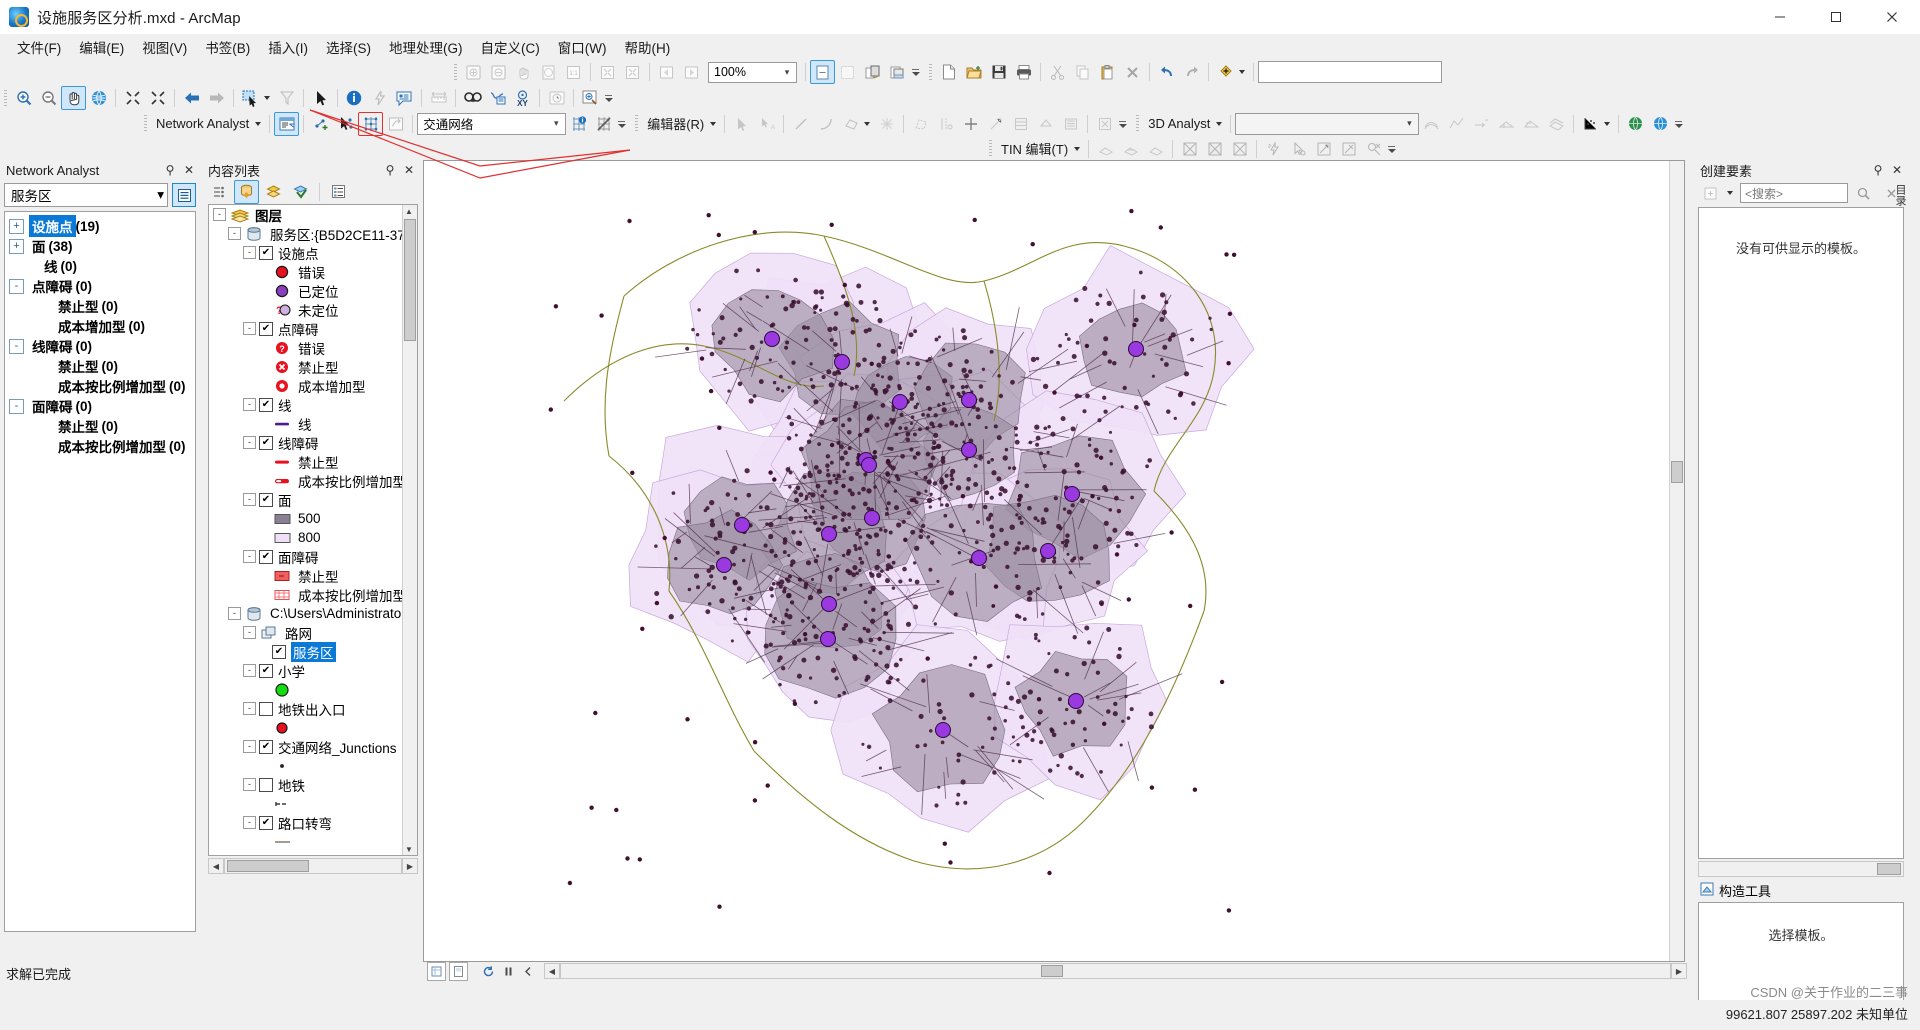  What do you see at coordinates (438, 98) in the screenshot?
I see `measure-icon` at bounding box center [438, 98].